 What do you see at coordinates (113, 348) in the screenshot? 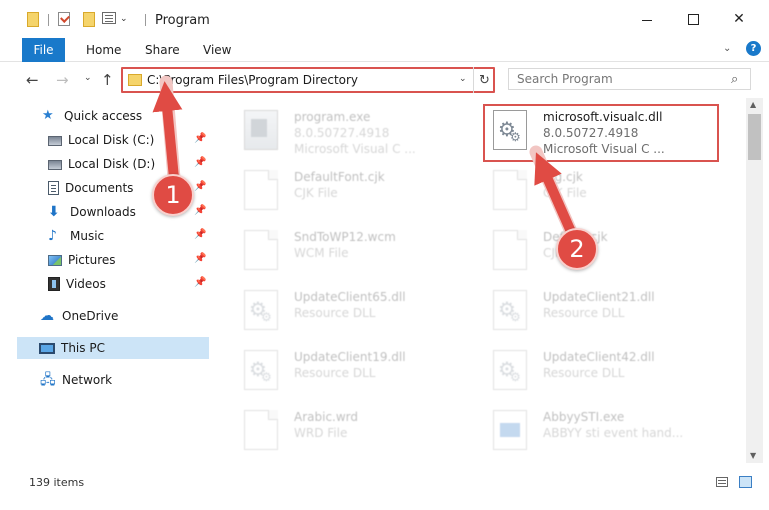
I see `sidebar-item-this-pc: This PC` at bounding box center [113, 348].